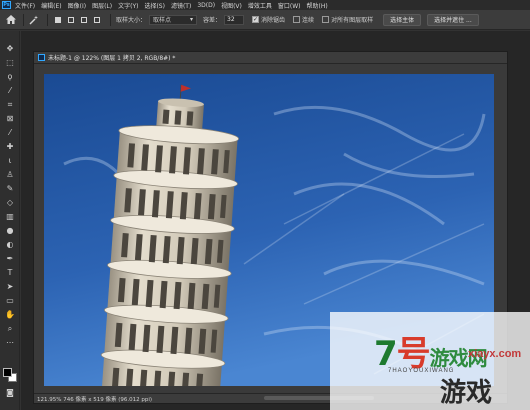 This screenshot has width=530, height=410. What do you see at coordinates (270, 58) in the screenshot?
I see `document-tab: 未标题-1 @ 122% (图层 1 拷贝 2, RGB/8#) *` at bounding box center [270, 58].